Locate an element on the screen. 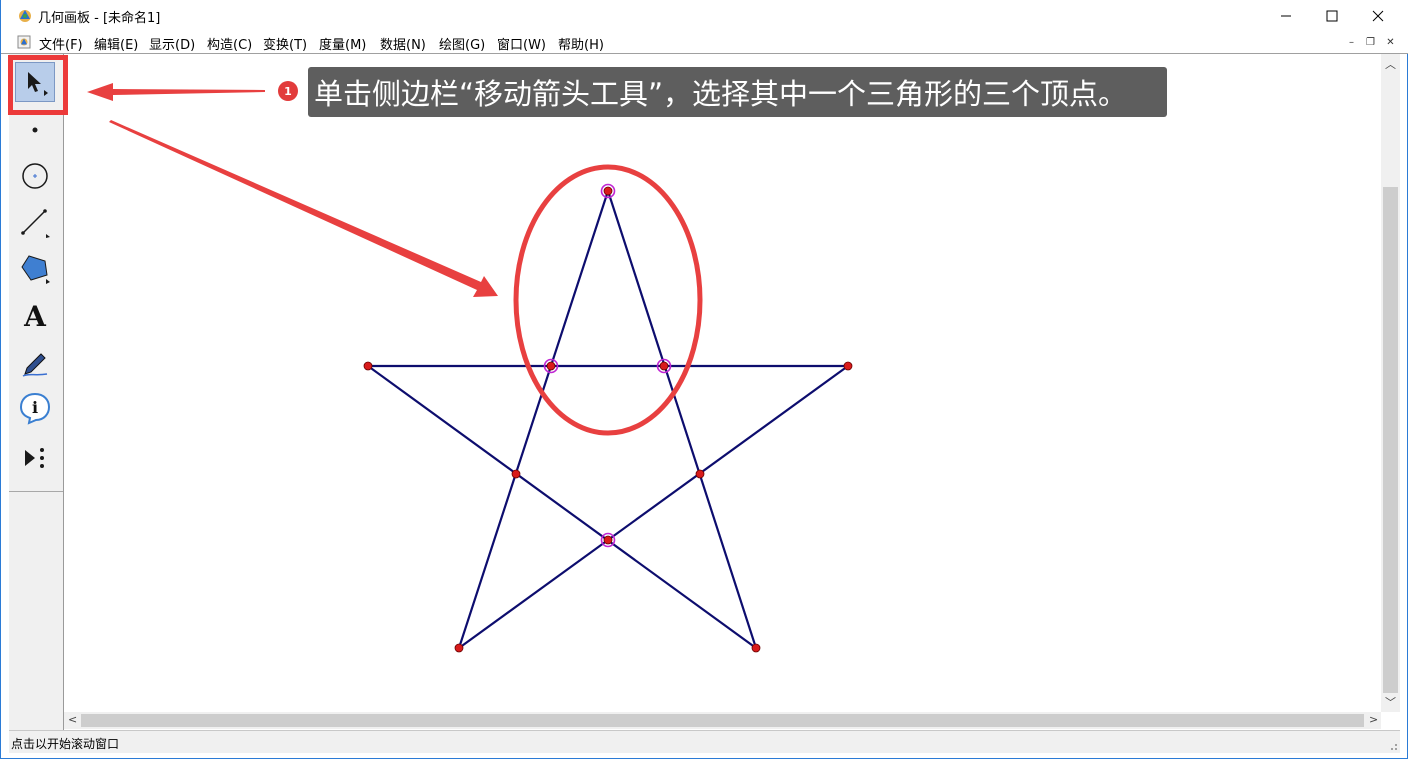 Image resolution: width=1408 pixels, height=759 pixels. horizontal-scrollbar: < > is located at coordinates (722, 720).